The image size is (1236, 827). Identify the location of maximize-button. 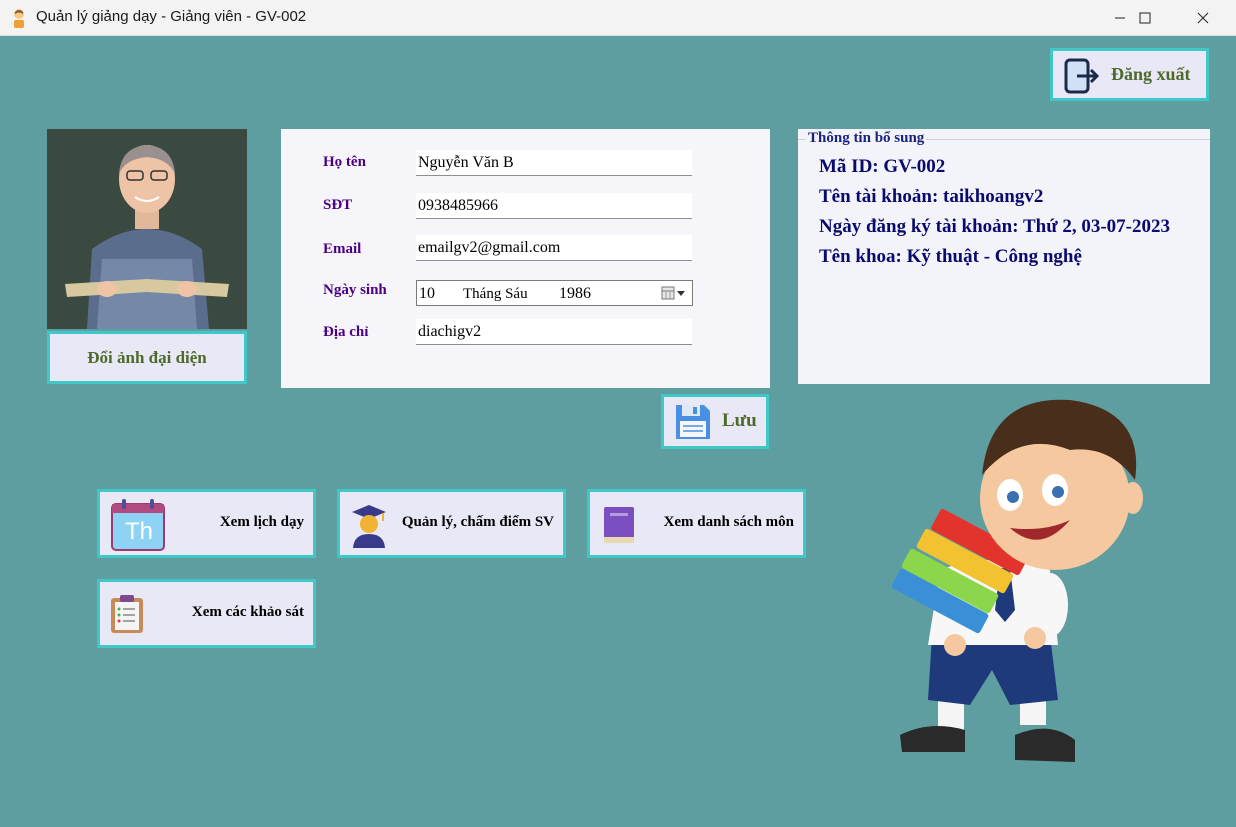
(1145, 18).